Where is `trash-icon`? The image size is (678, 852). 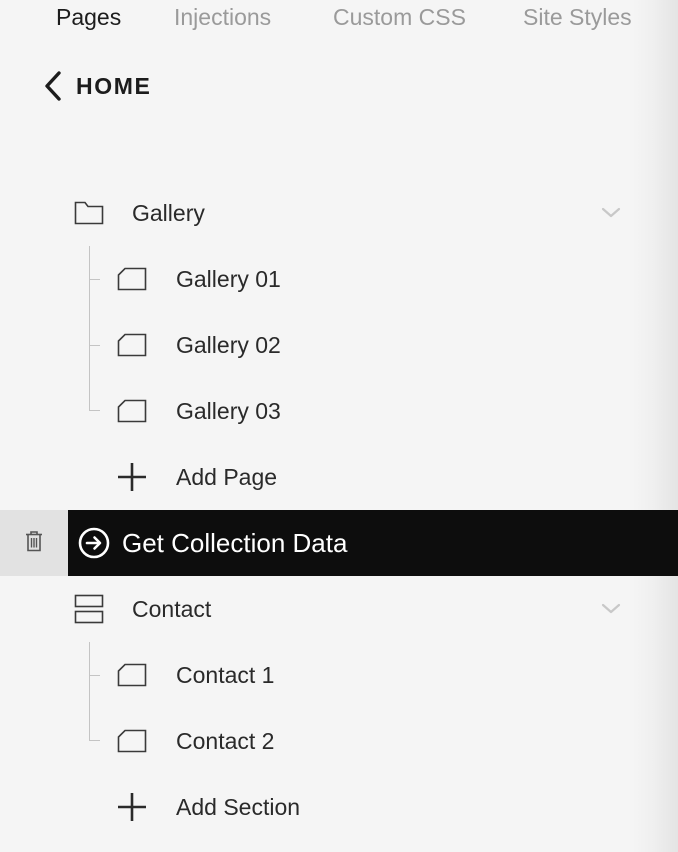 trash-icon is located at coordinates (34, 543).